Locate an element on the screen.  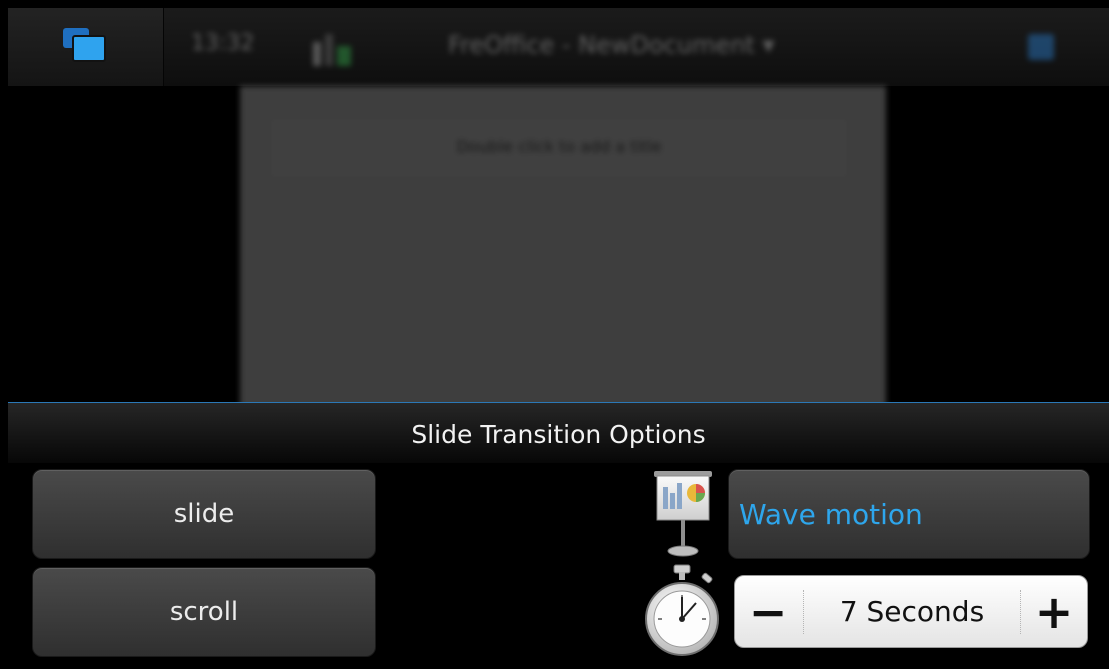
minus-icon: − is located at coordinates (768, 611).